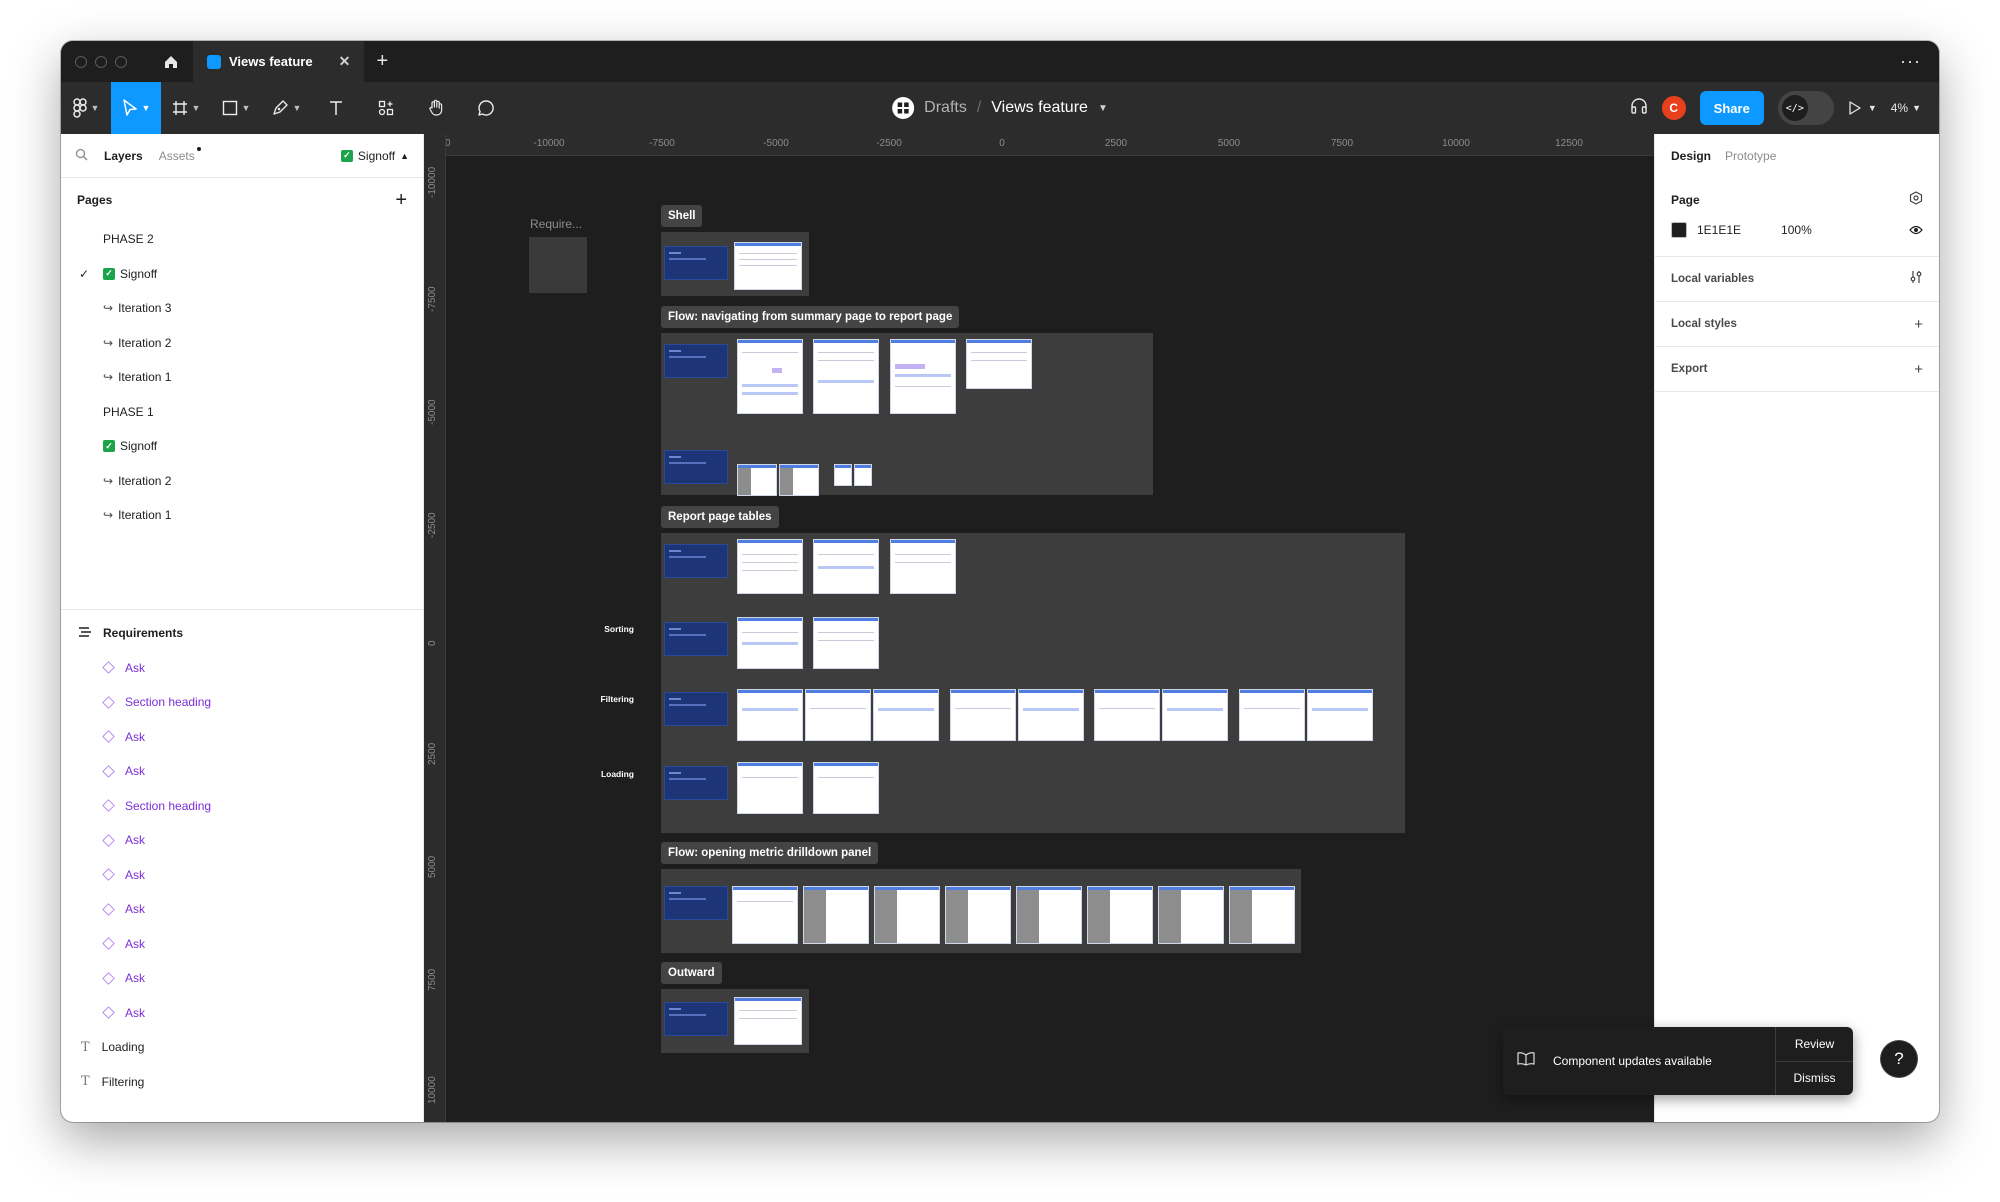 This screenshot has width=2000, height=1202. I want to click on breadcrumb-drafts: Drafts, so click(945, 108).